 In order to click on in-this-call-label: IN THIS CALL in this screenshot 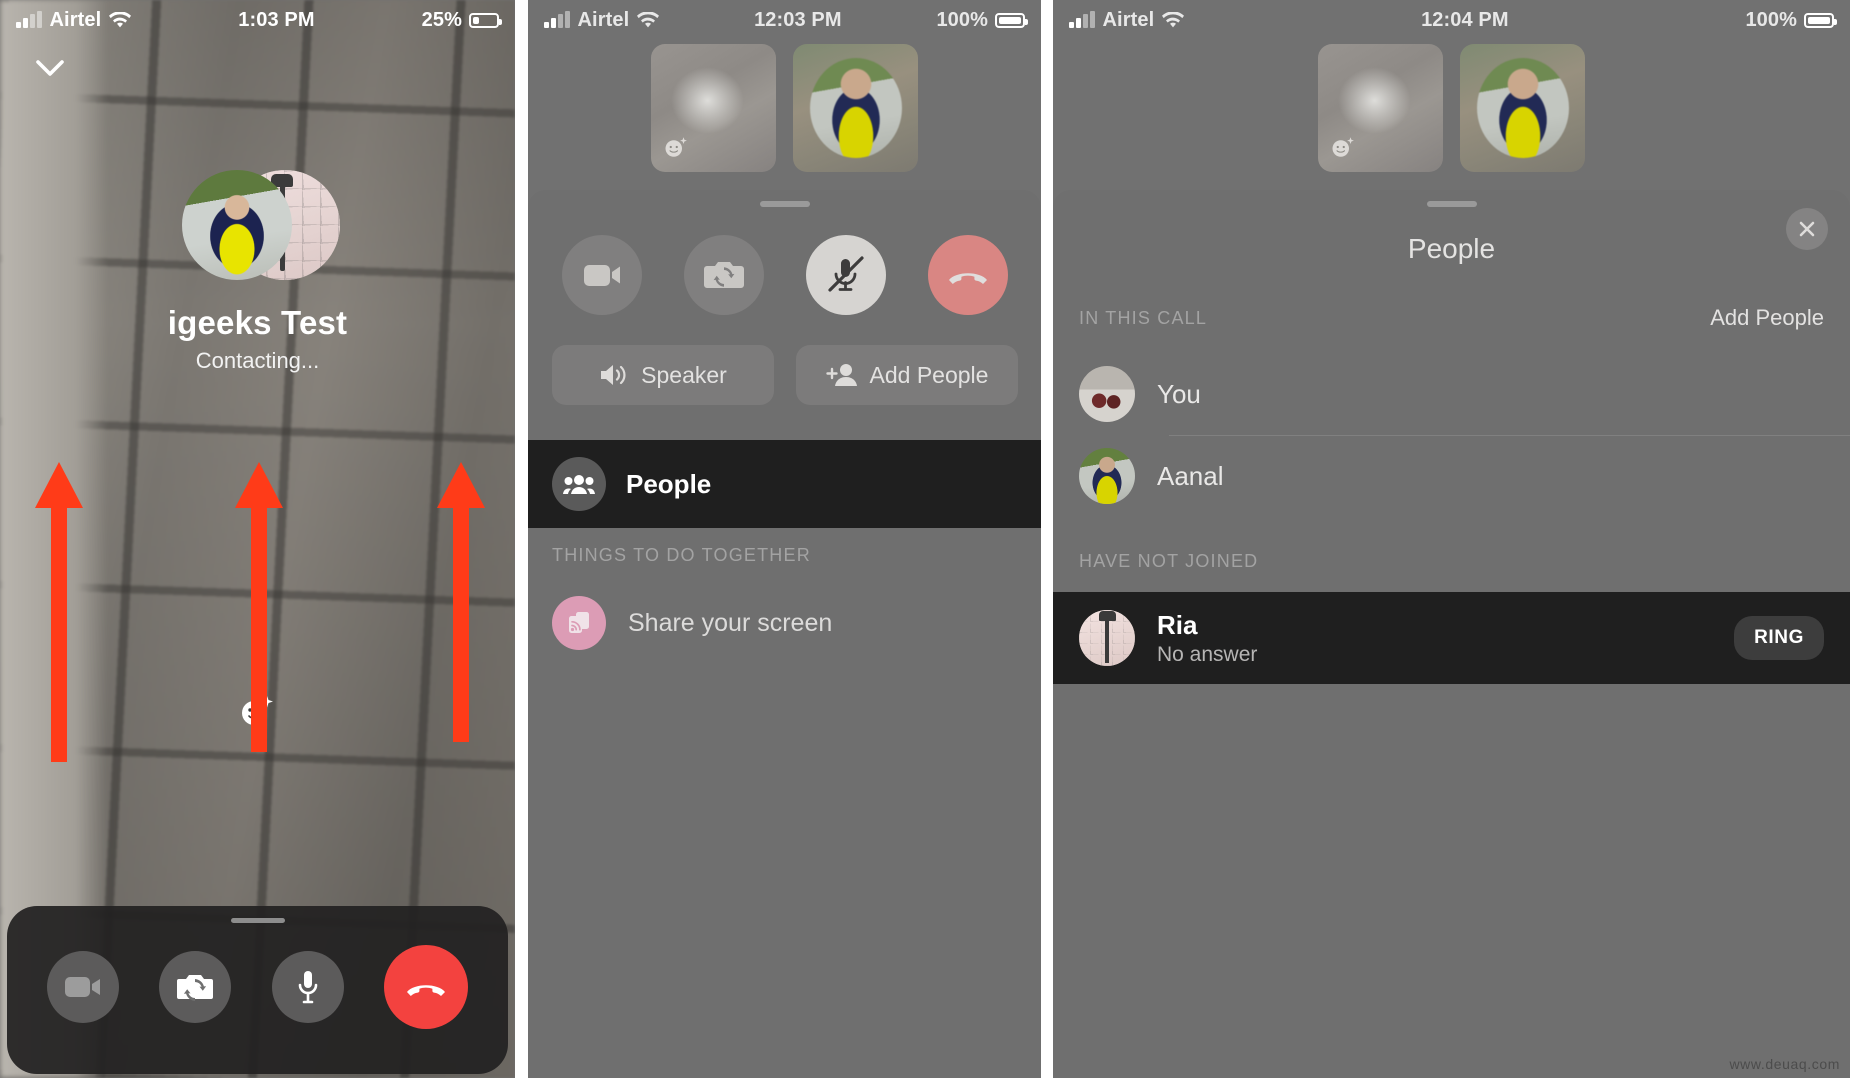, I will do `click(1143, 317)`.